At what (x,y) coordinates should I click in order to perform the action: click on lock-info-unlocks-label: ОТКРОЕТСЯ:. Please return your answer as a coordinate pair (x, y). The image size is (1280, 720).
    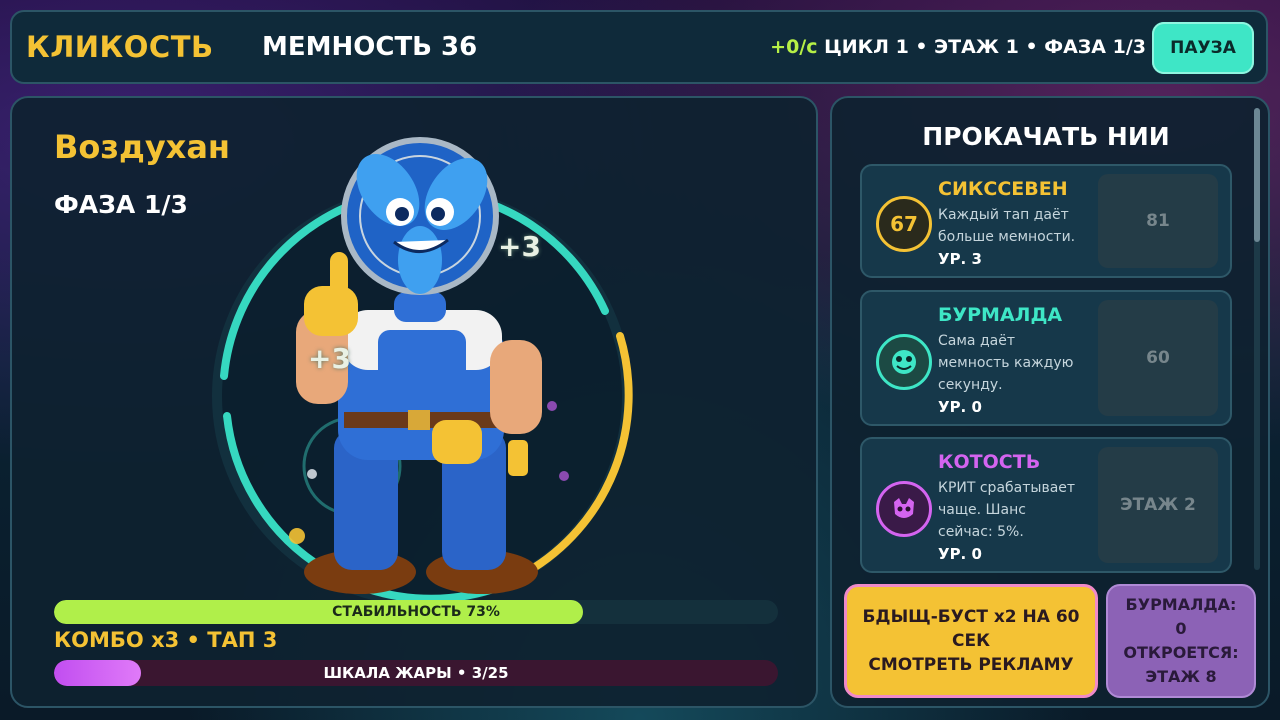
    Looking at the image, I should click on (1181, 652).